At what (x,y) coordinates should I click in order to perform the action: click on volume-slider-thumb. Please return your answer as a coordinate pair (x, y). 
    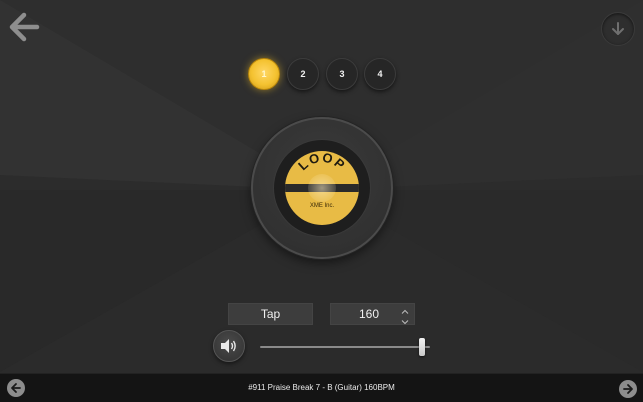
    Looking at the image, I should click on (422, 347).